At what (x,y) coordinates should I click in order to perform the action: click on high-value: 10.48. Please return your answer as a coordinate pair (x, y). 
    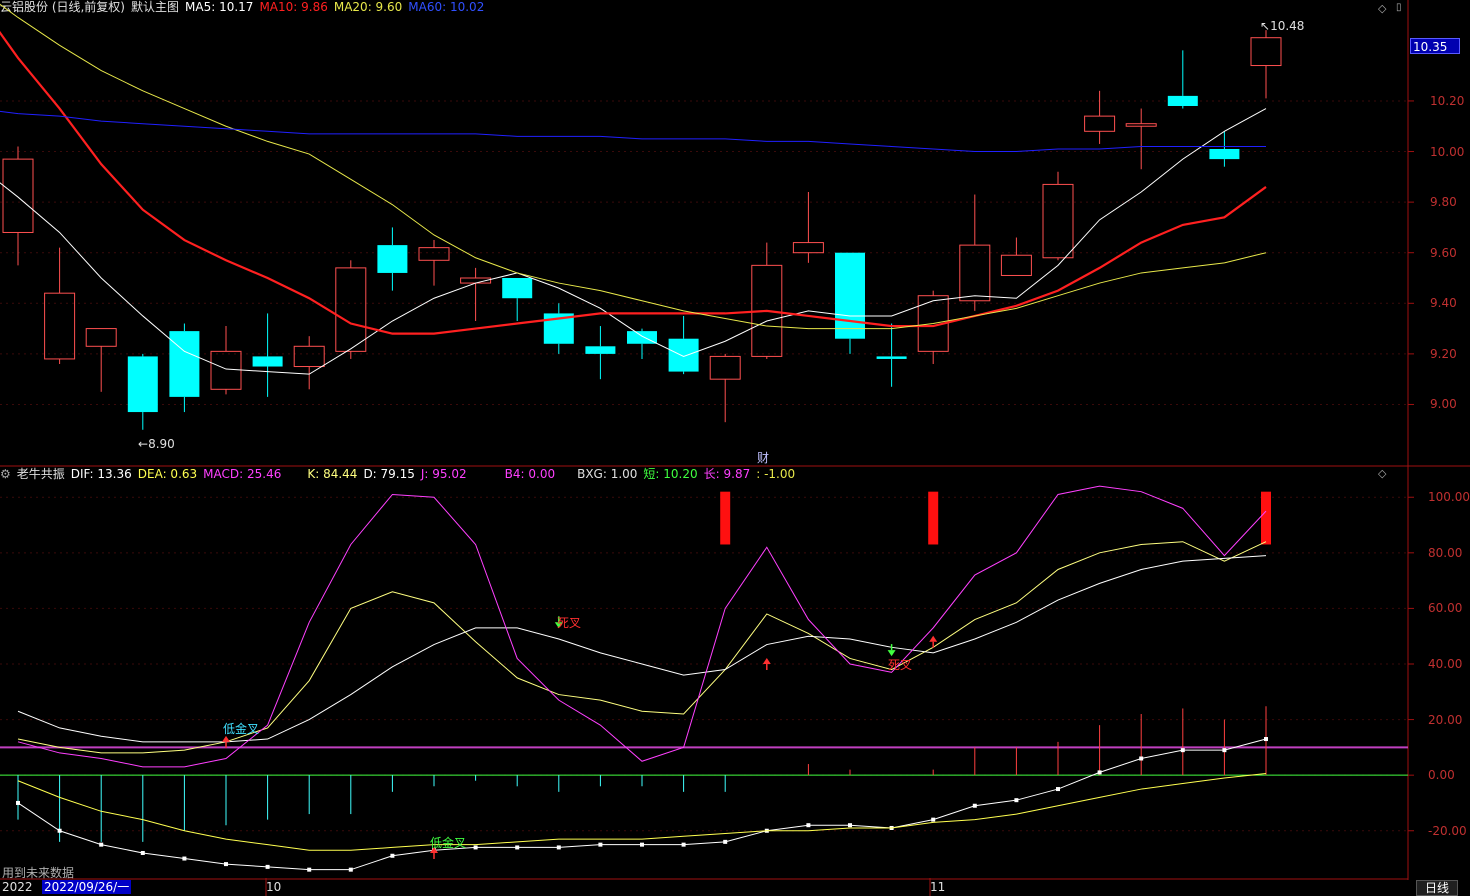
    Looking at the image, I should click on (1287, 26).